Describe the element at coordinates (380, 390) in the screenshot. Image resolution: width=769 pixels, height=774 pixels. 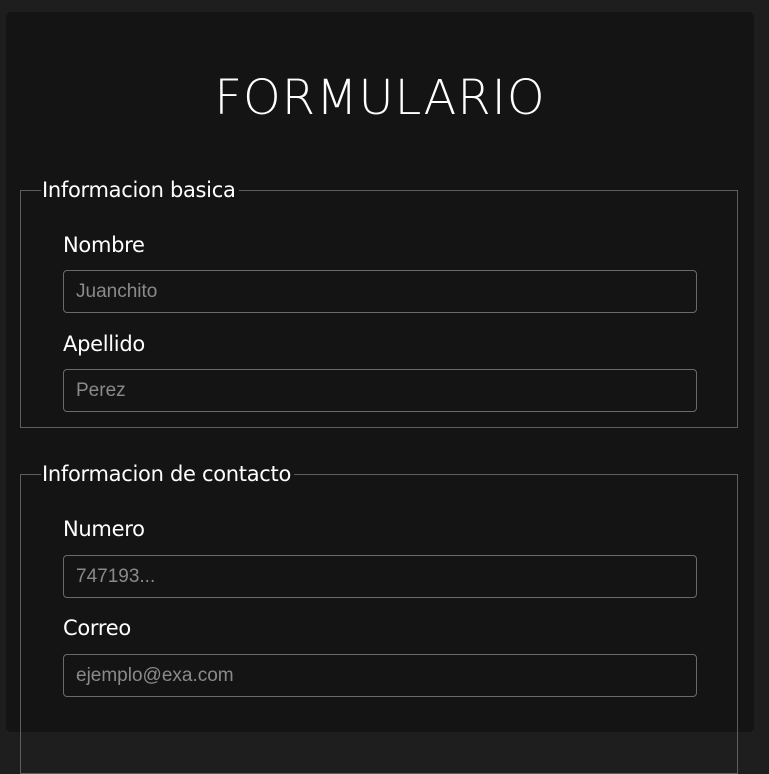
I see `apellido-input` at that location.